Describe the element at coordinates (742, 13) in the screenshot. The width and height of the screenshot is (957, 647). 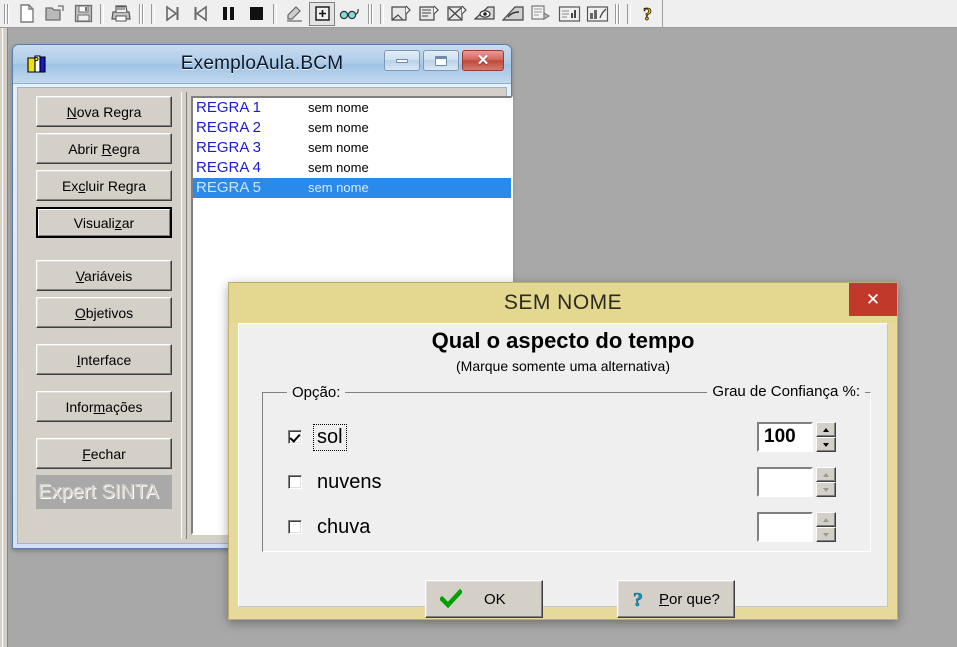
I see `toolbar-empty-area` at that location.